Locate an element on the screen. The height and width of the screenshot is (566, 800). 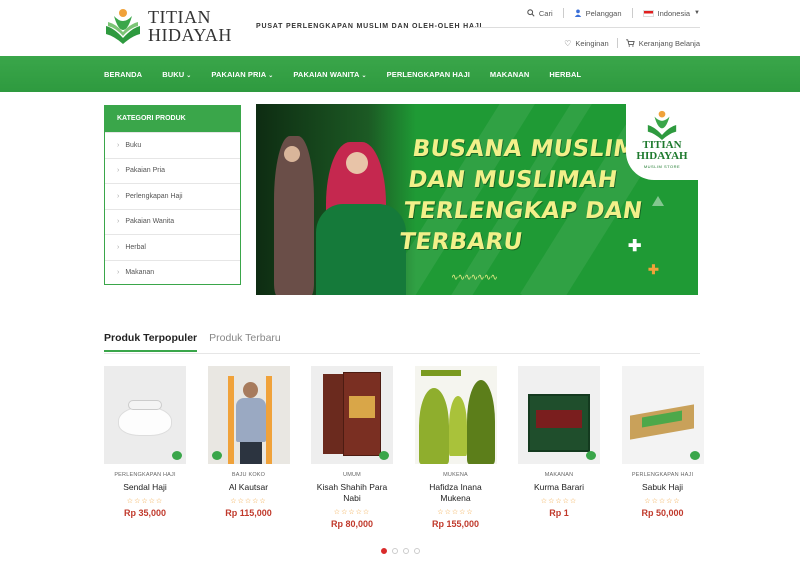
header-divider is located at coordinates (585, 27).